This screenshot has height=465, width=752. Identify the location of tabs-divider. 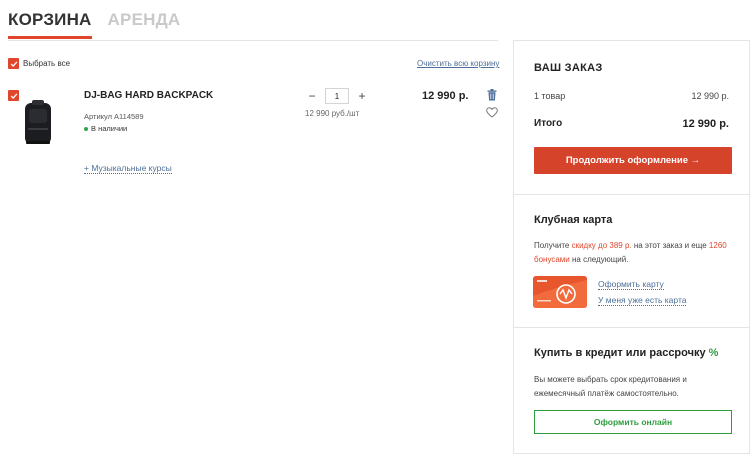
(253, 40).